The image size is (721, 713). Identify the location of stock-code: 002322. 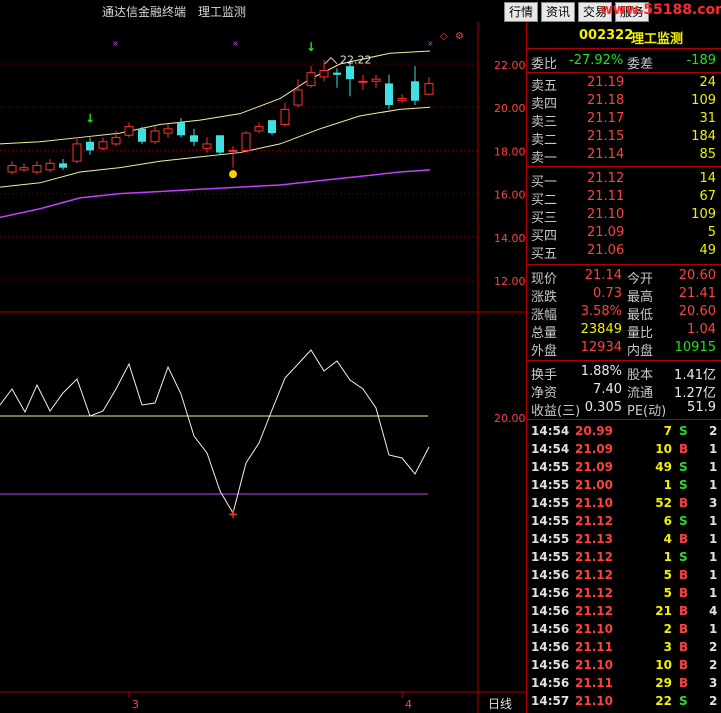
(606, 35).